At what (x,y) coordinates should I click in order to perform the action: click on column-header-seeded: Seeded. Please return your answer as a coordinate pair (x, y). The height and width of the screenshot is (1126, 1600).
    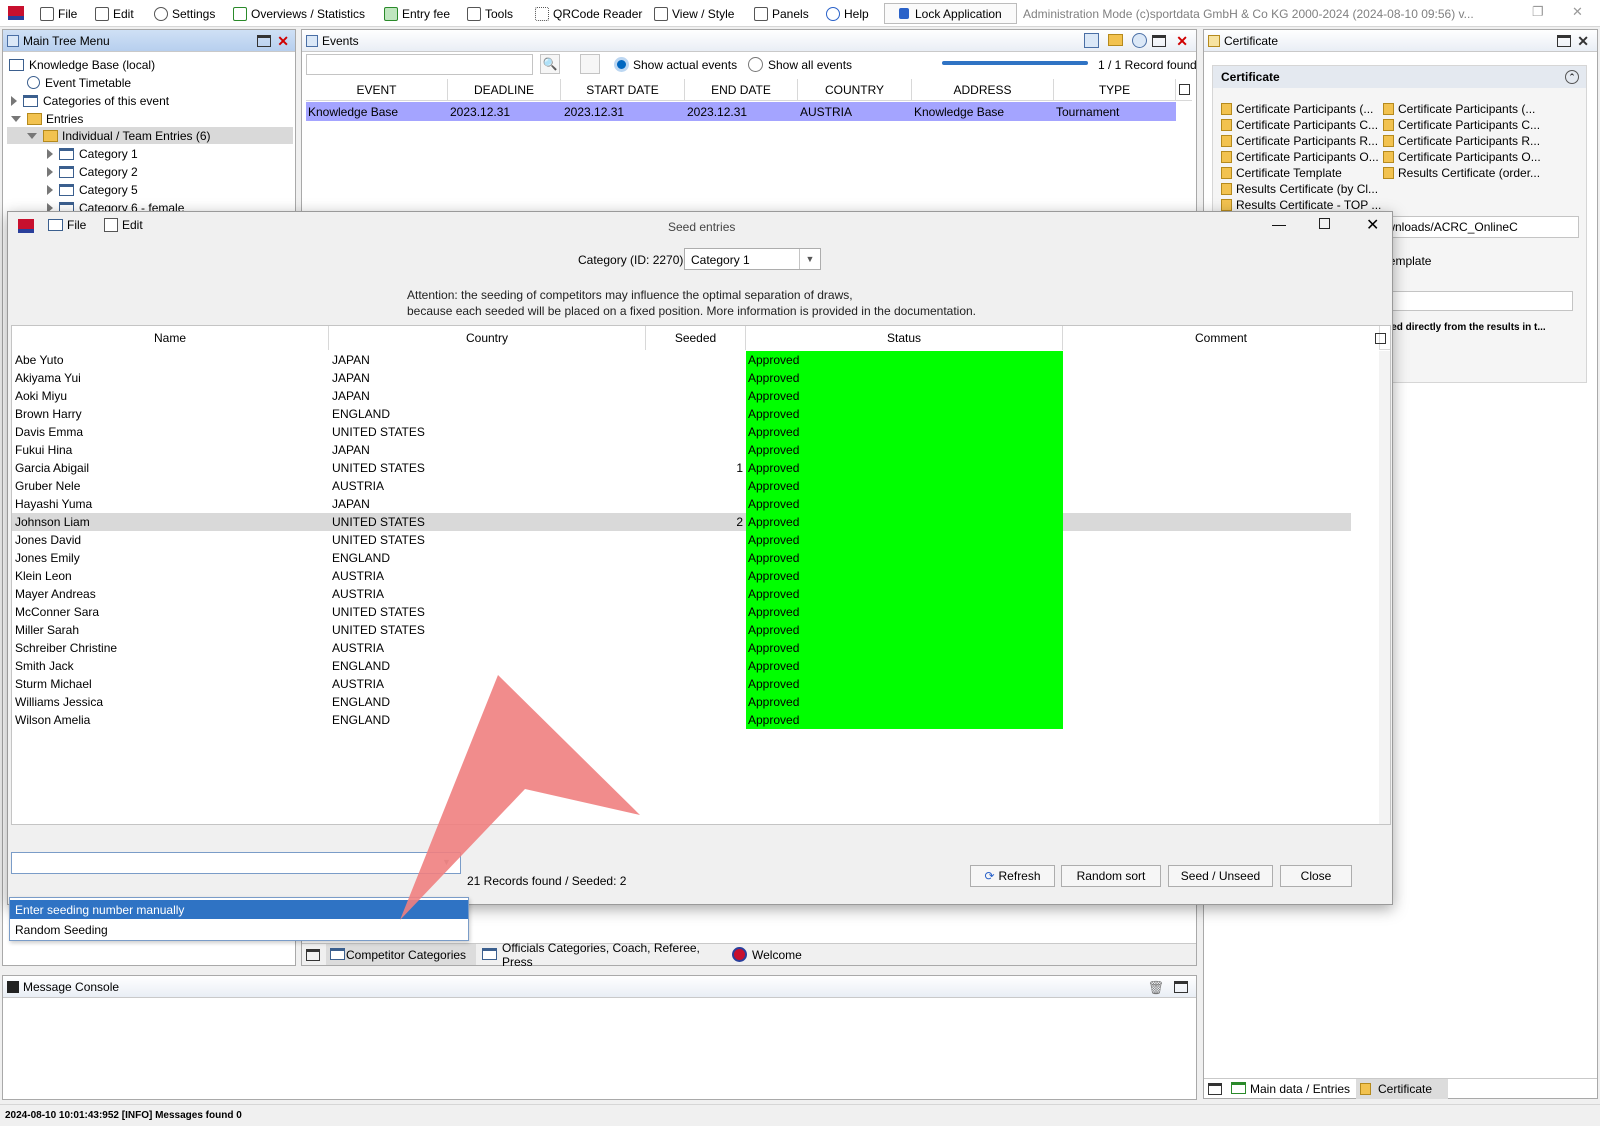
    Looking at the image, I should click on (696, 338).